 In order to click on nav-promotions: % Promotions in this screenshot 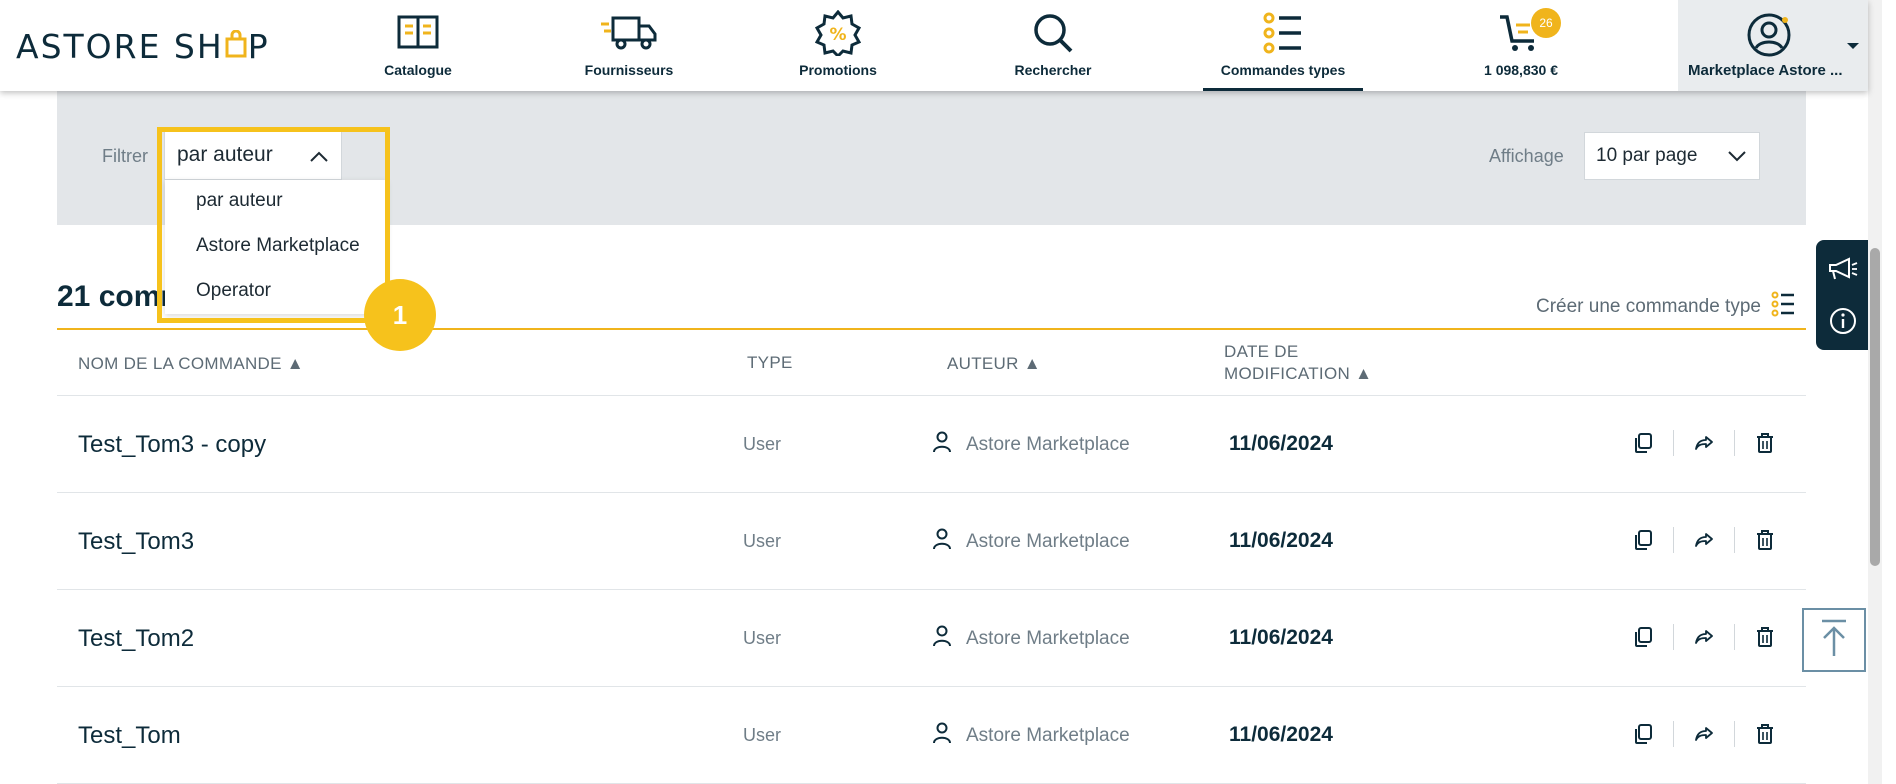, I will do `click(838, 45)`.